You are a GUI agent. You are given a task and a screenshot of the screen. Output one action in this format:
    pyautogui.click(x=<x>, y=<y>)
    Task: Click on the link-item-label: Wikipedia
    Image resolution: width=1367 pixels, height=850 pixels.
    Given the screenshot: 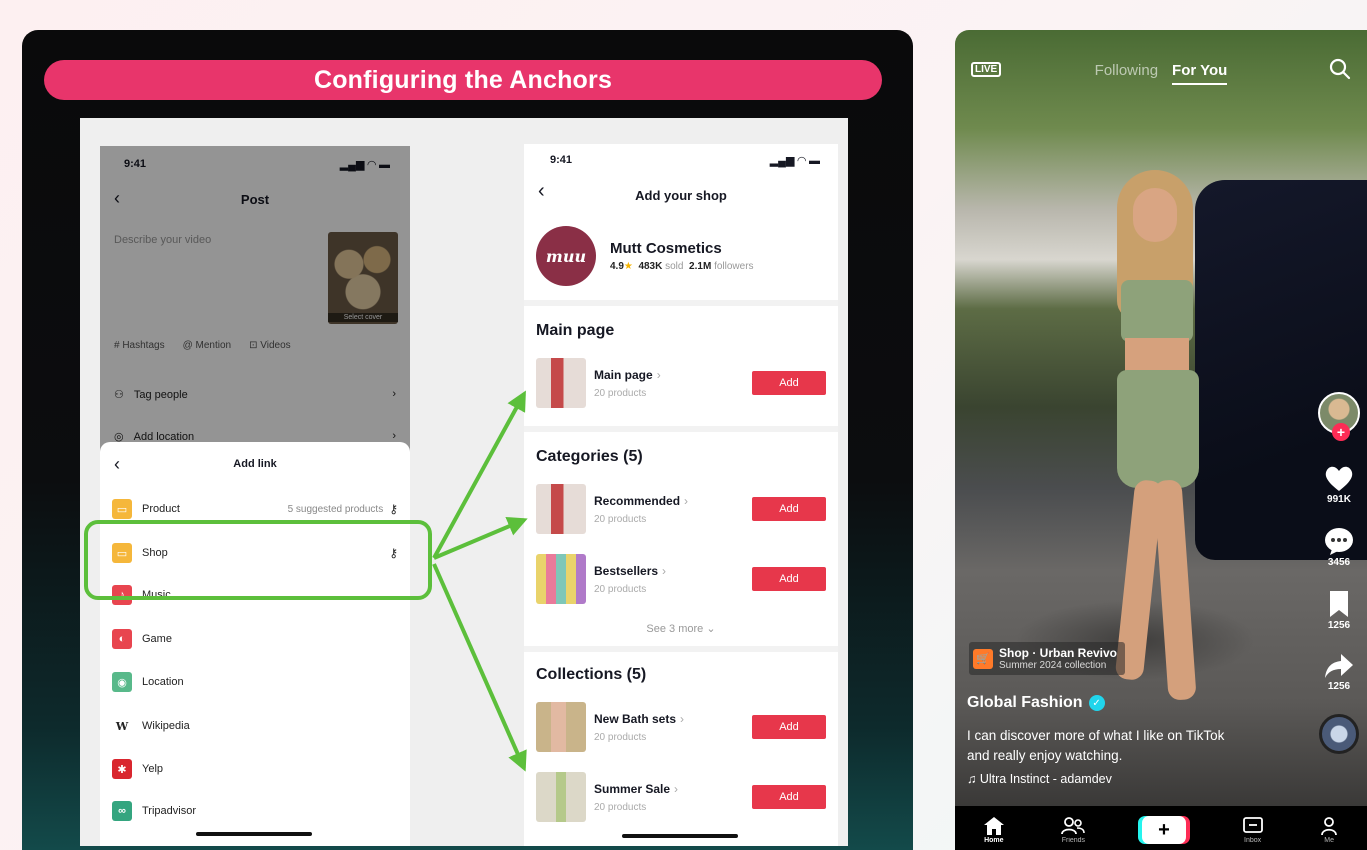 What is the action you would take?
    pyautogui.click(x=166, y=726)
    